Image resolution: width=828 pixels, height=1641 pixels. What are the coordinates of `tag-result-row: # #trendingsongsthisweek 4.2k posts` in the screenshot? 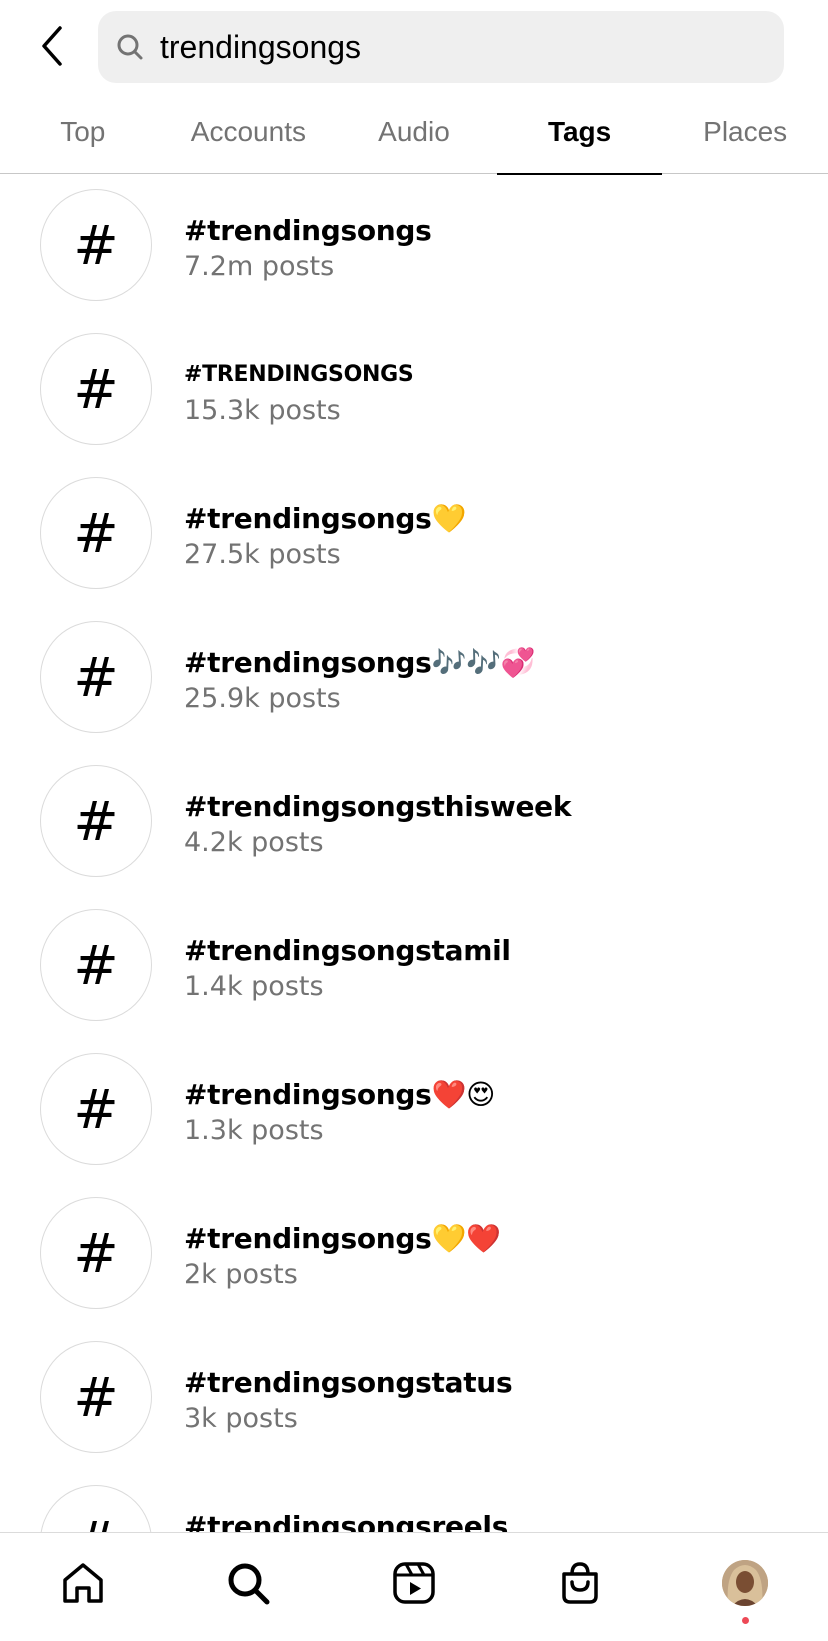 It's located at (414, 822).